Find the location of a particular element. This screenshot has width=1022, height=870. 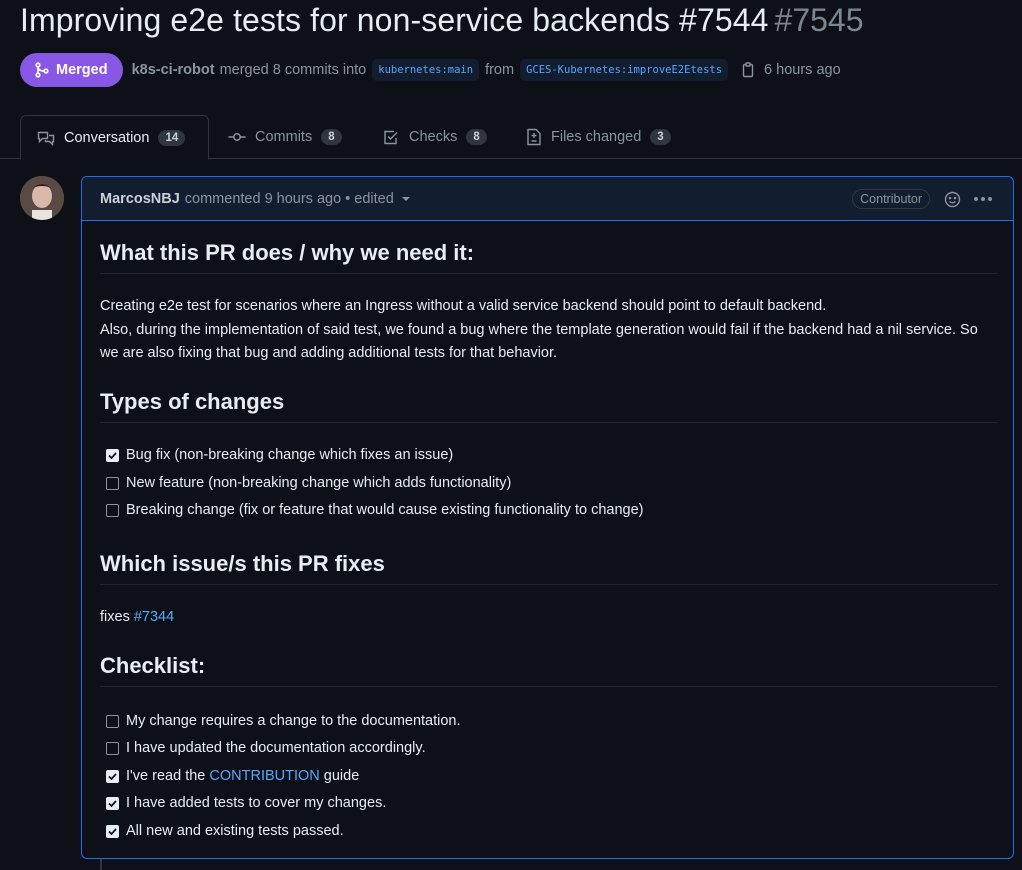

tab-checks-label: Checks is located at coordinates (433, 137).